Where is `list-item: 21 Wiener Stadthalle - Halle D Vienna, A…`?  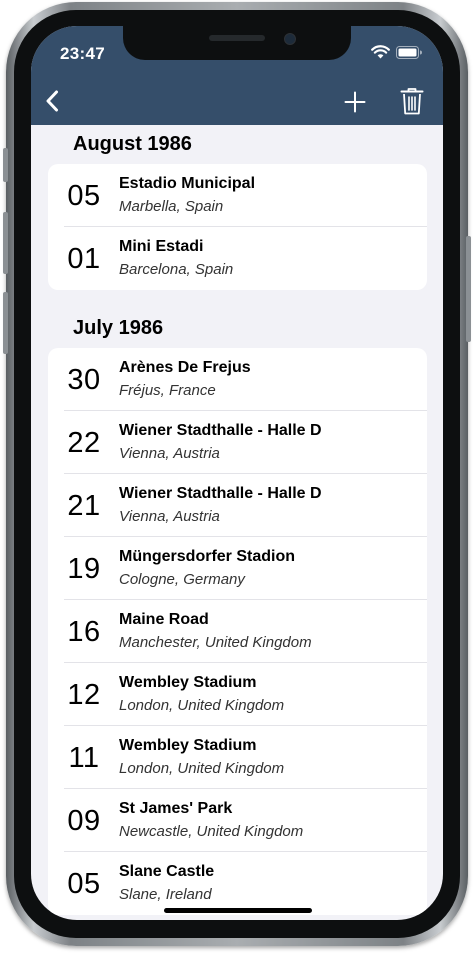
list-item: 21 Wiener Stadthalle - Halle D Vienna, A… is located at coordinates (237, 505).